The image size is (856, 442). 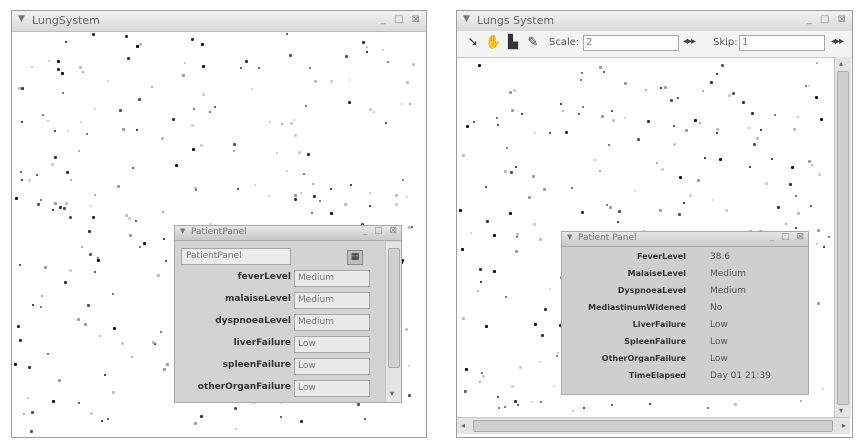 I want to click on scroll-left-arrow-icon: ◂, so click(x=463, y=425).